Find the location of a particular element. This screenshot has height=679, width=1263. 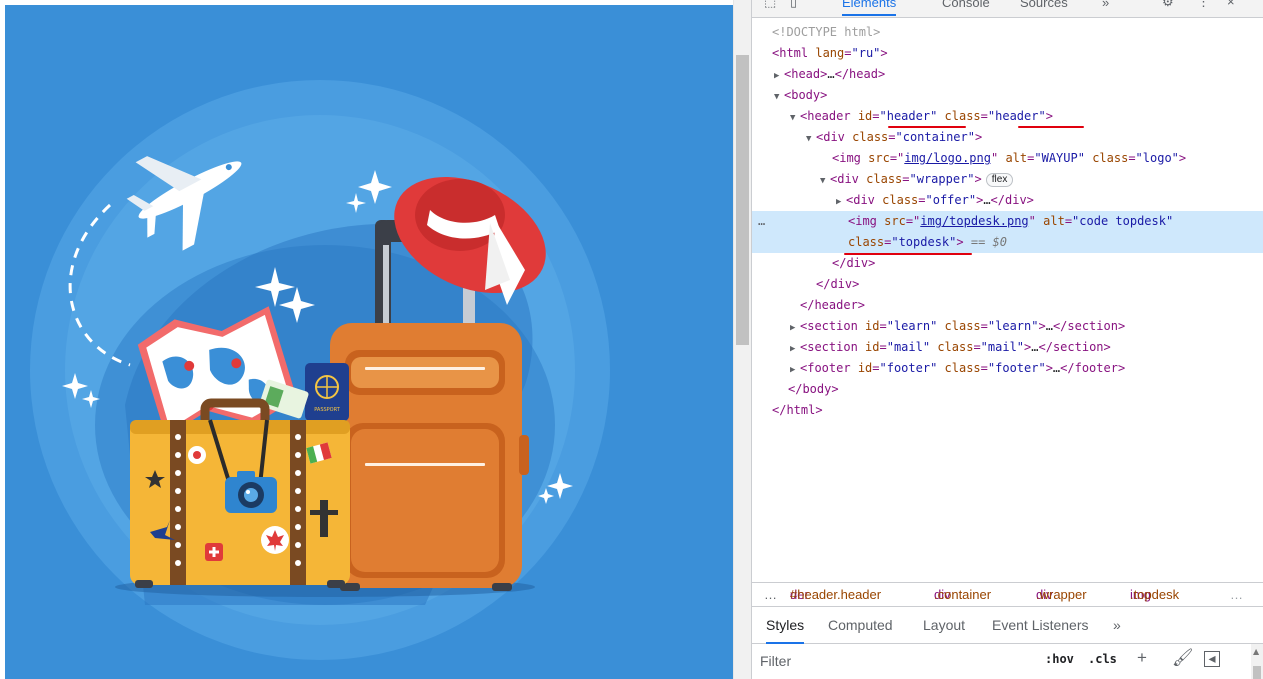

dom-node-header: ▼ <header id="header" class="header"> is located at coordinates (1007, 116).